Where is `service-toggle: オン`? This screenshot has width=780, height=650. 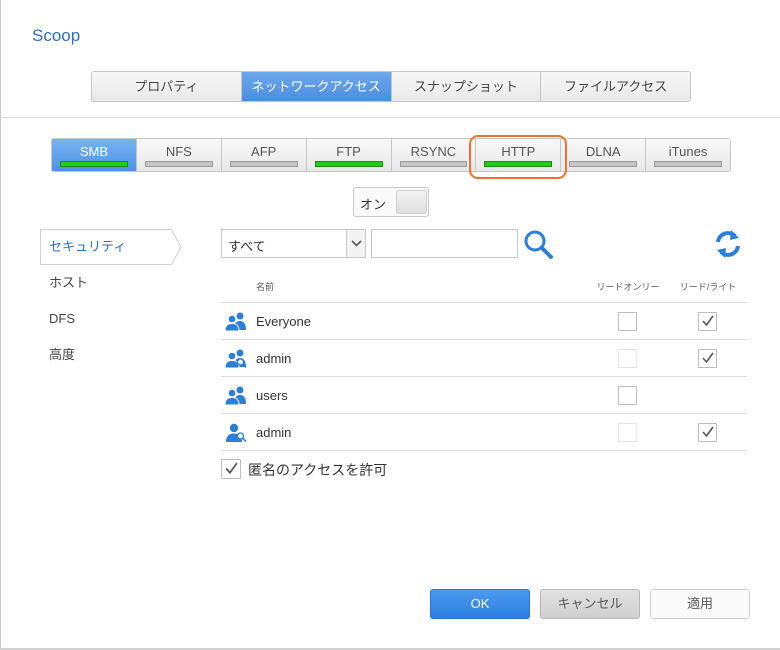 service-toggle: オン is located at coordinates (391, 202).